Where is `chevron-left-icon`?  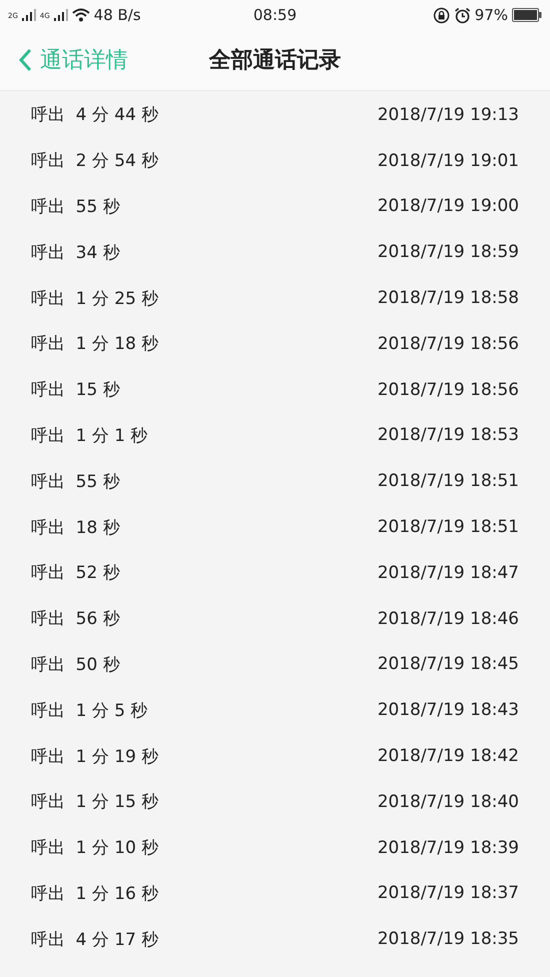 chevron-left-icon is located at coordinates (25, 60).